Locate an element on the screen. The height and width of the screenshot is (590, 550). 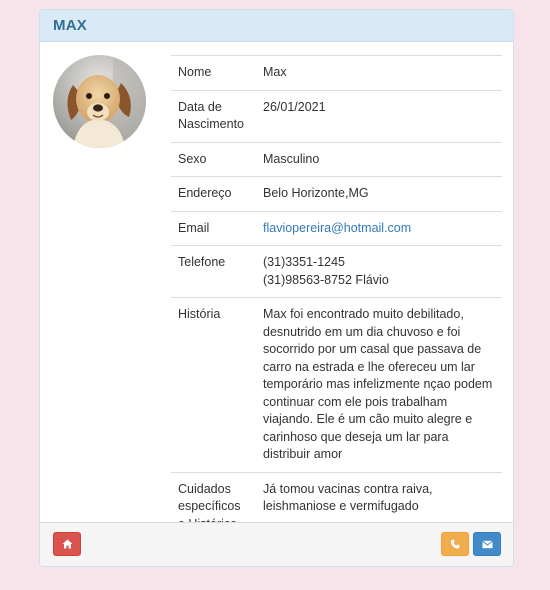
phone-icon is located at coordinates (454, 544).